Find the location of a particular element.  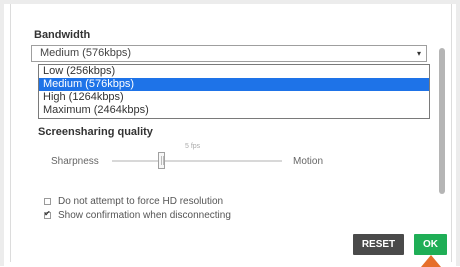

bandwidth-select: Medium (576kbps) ▾ is located at coordinates (229, 53).